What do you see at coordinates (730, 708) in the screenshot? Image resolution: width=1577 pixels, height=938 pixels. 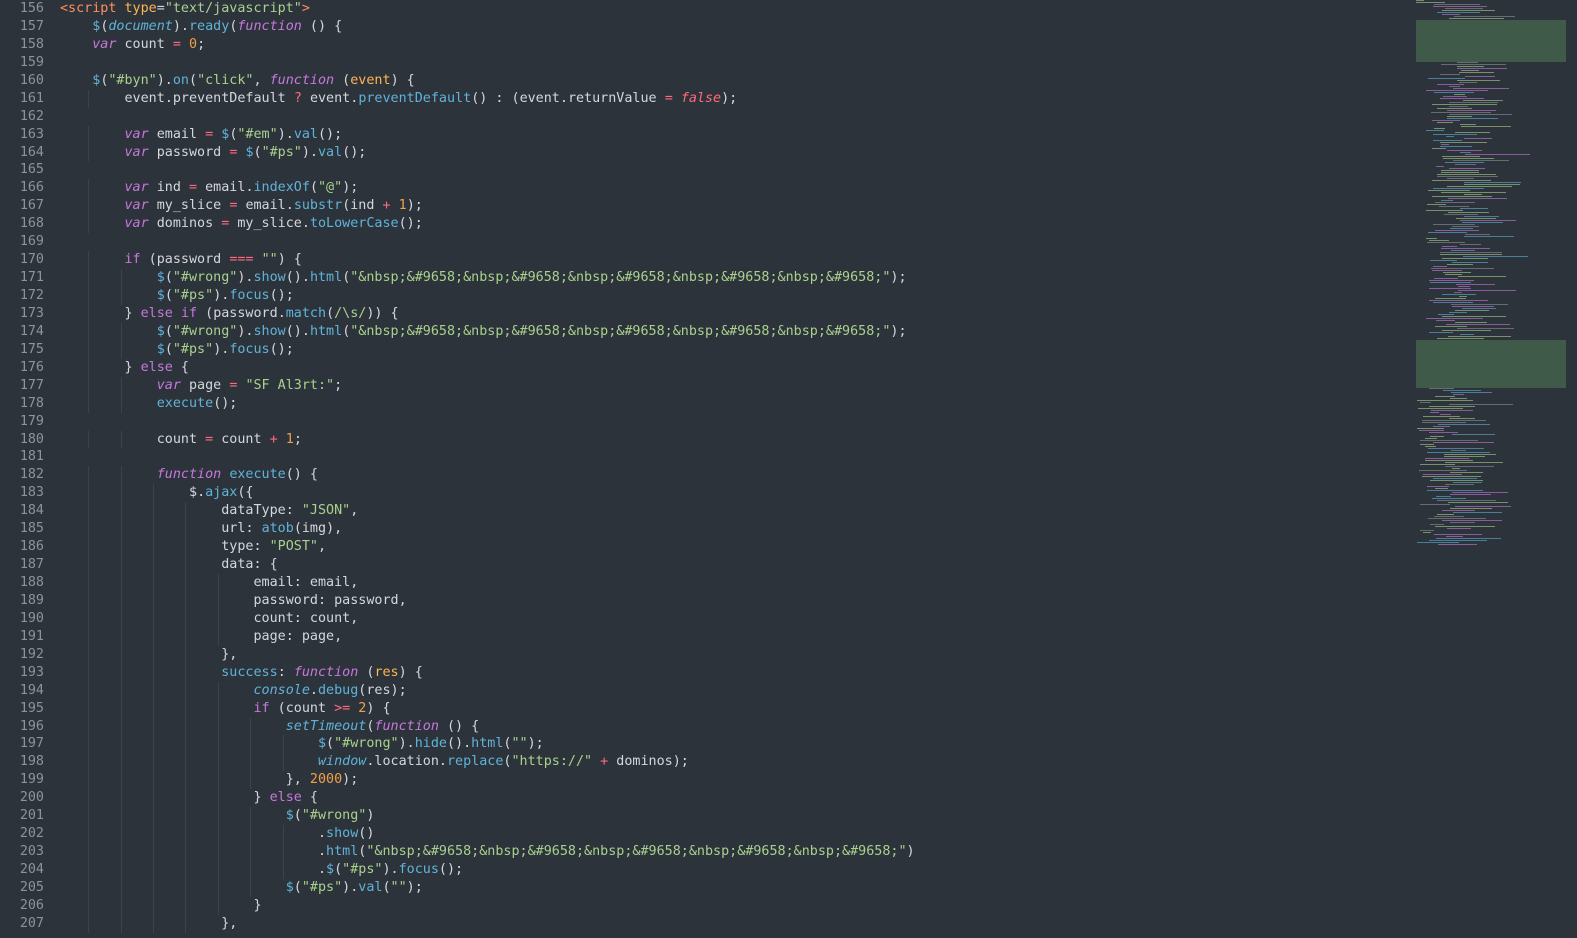 I see `code-line: if (count >= 2) {` at bounding box center [730, 708].